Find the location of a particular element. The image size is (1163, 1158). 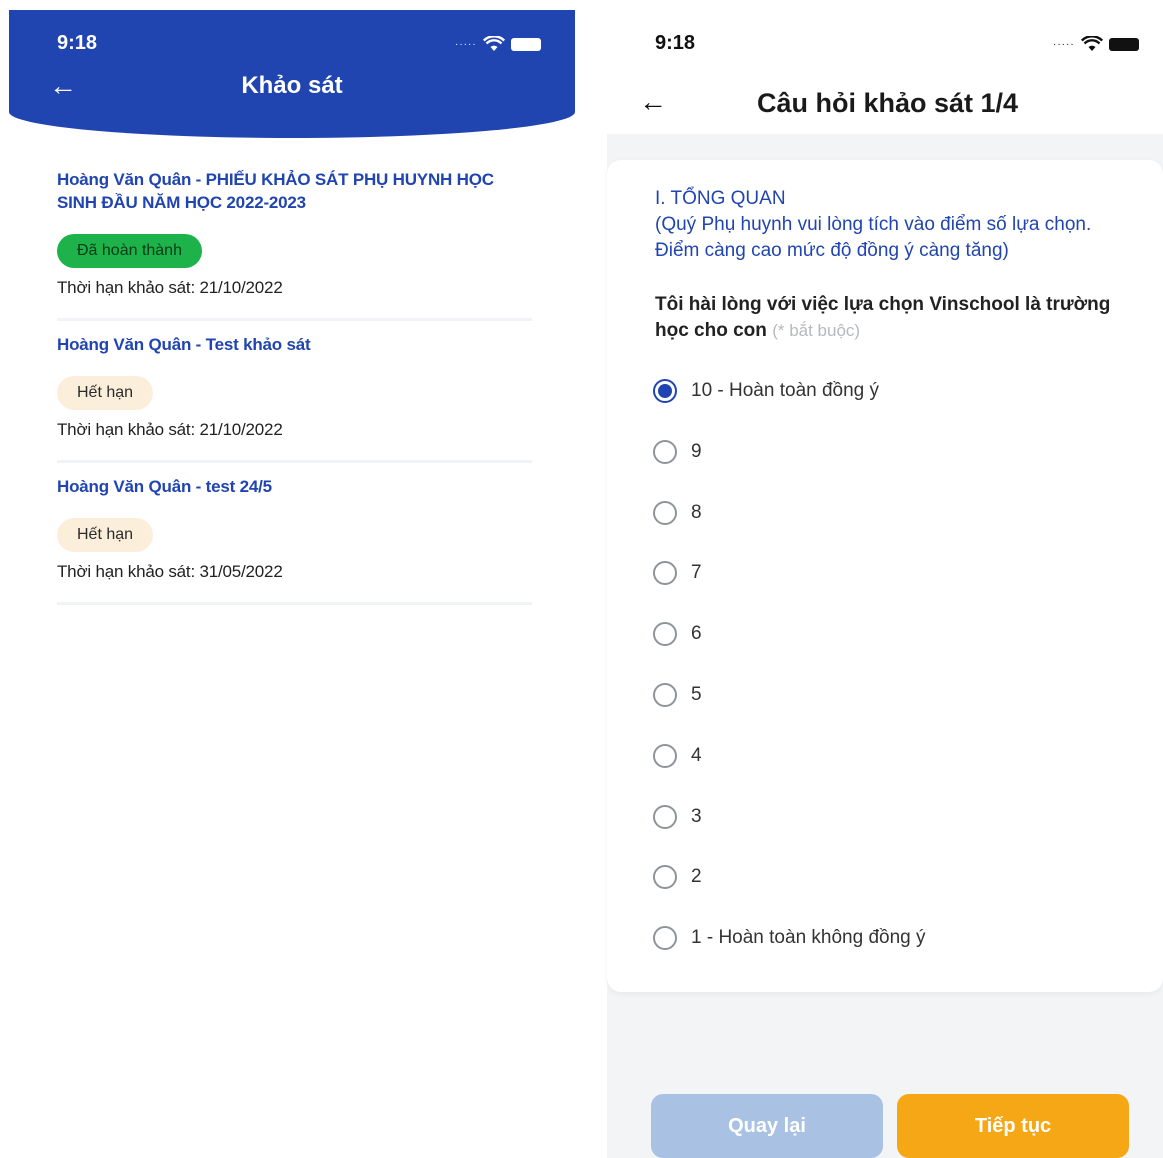

header: 9:18 ····· ← Câu hỏi khảo sát 1/4 is located at coordinates (885, 72).